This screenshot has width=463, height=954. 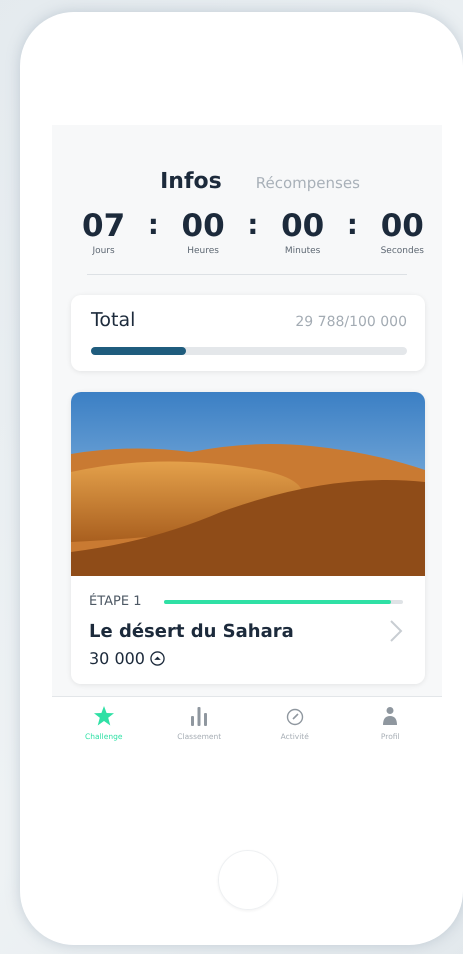 What do you see at coordinates (203, 251) in the screenshot?
I see `countdown-unit: Heures` at bounding box center [203, 251].